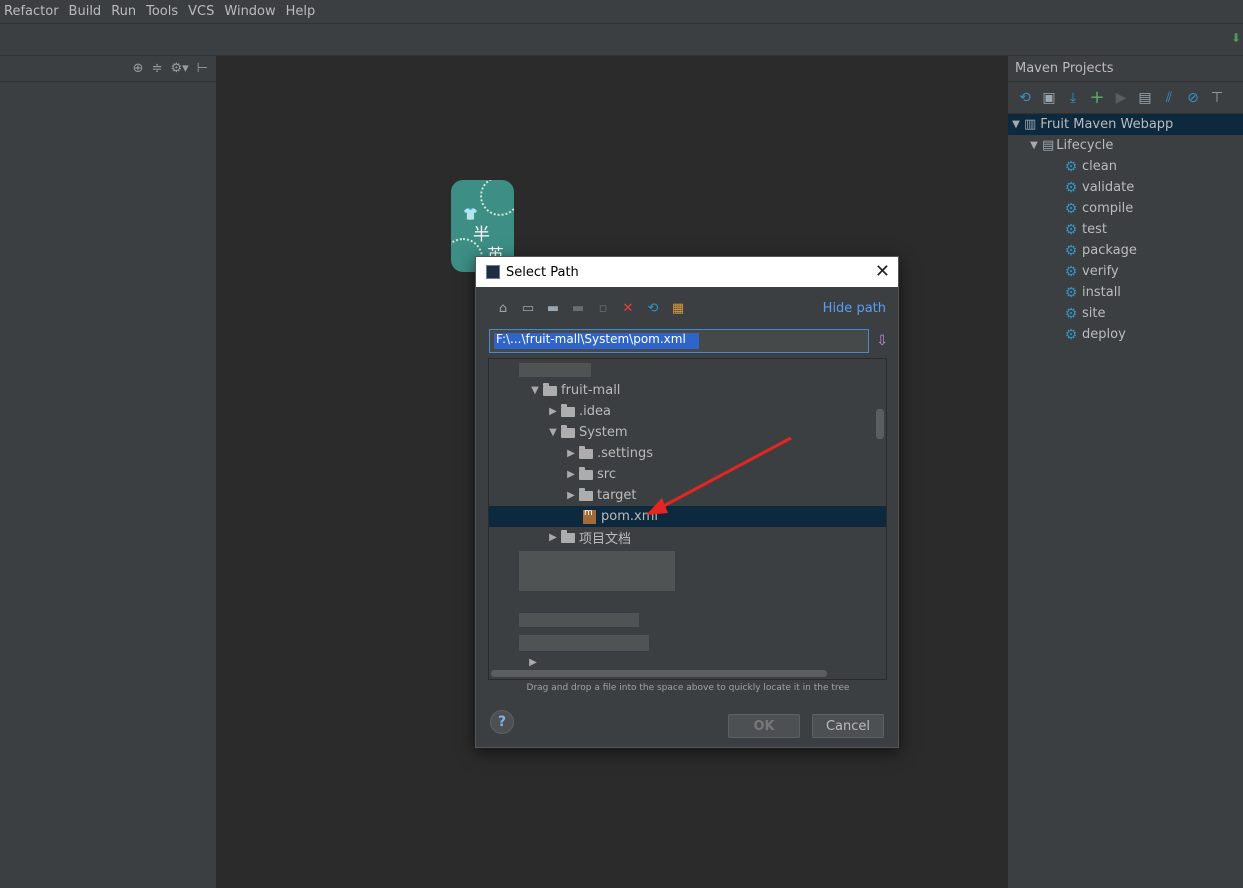 The image size is (1243, 888). What do you see at coordinates (1108, 187) in the screenshot?
I see `phase-label: validate` at bounding box center [1108, 187].